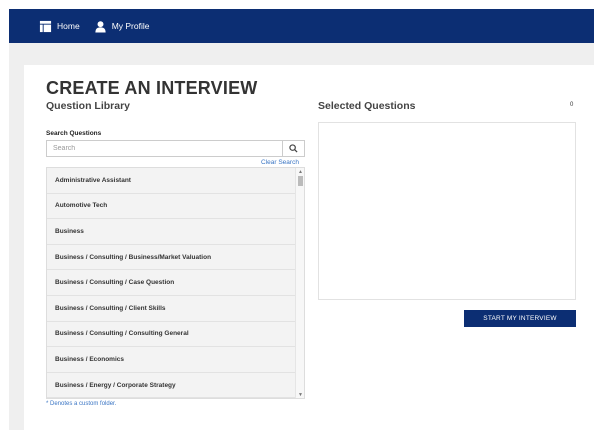 The height and width of the screenshot is (430, 600). What do you see at coordinates (164, 148) in the screenshot?
I see `search-input` at bounding box center [164, 148].